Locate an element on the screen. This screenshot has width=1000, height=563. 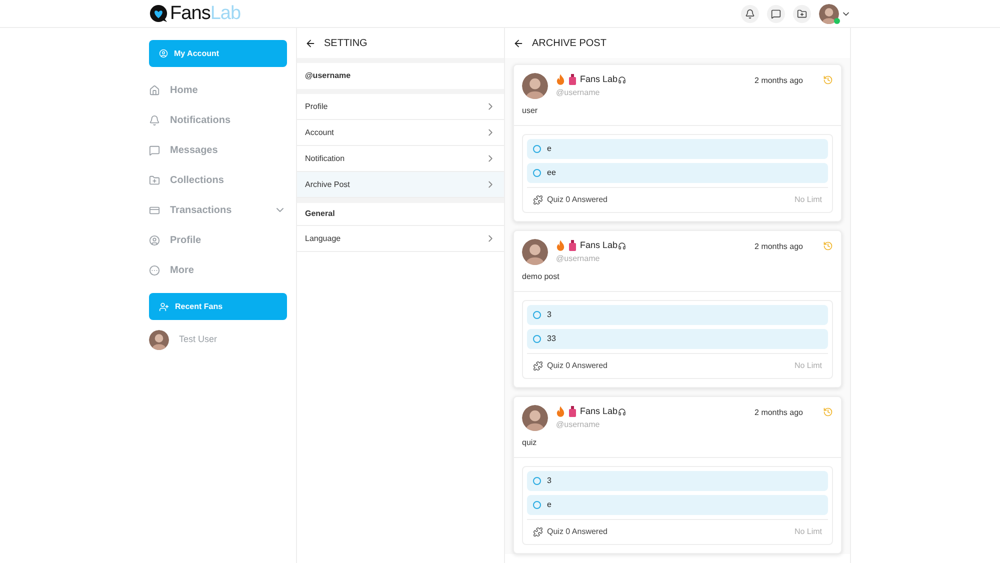
archive-title: ARCHIVE POST is located at coordinates (569, 43).